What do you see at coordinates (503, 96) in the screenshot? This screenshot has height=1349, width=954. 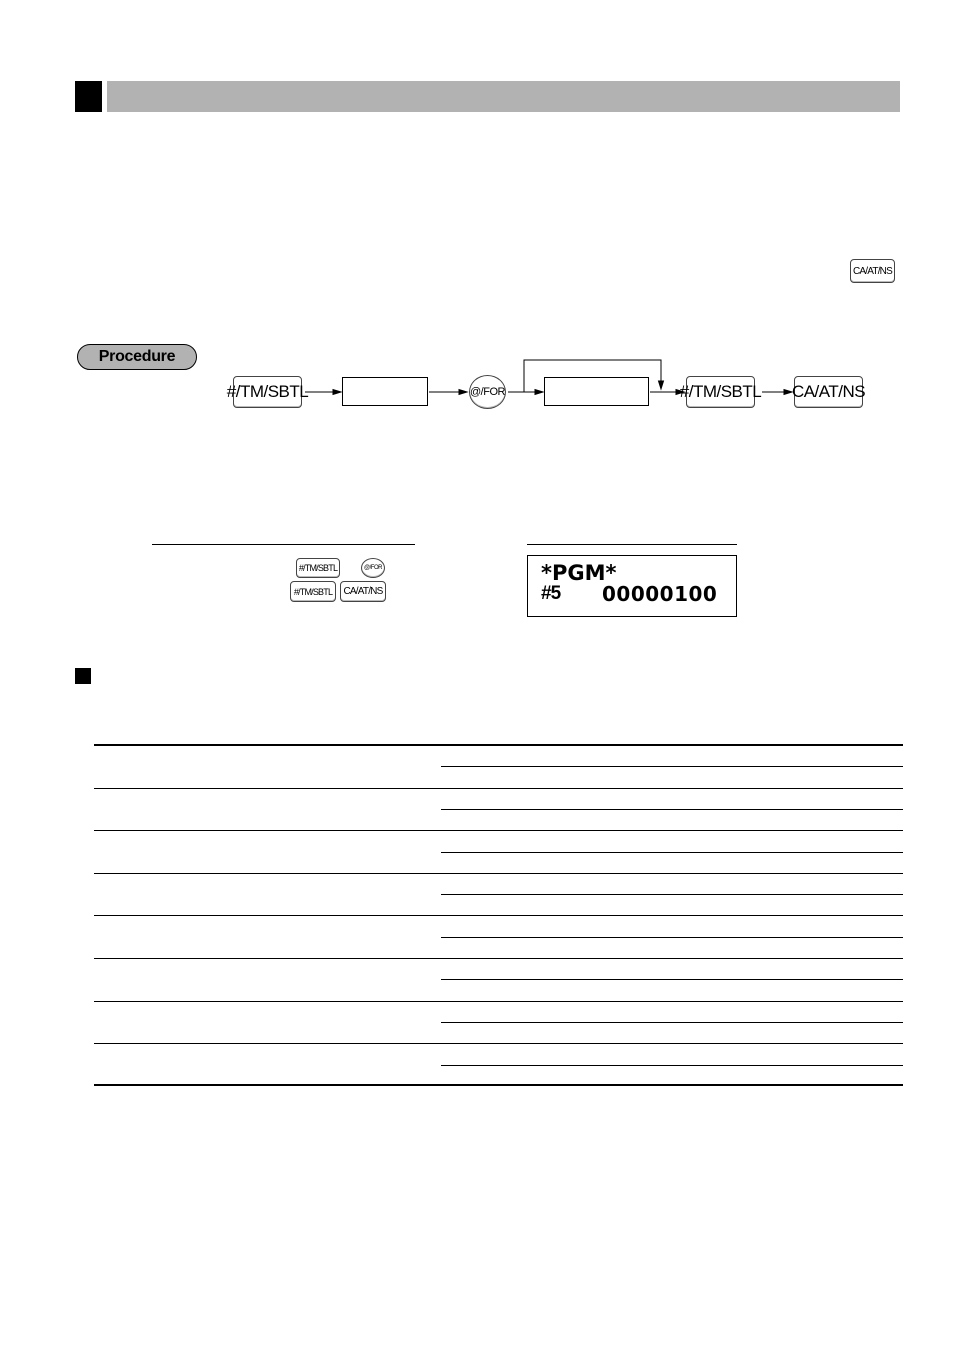 I see `section-header-bar` at bounding box center [503, 96].